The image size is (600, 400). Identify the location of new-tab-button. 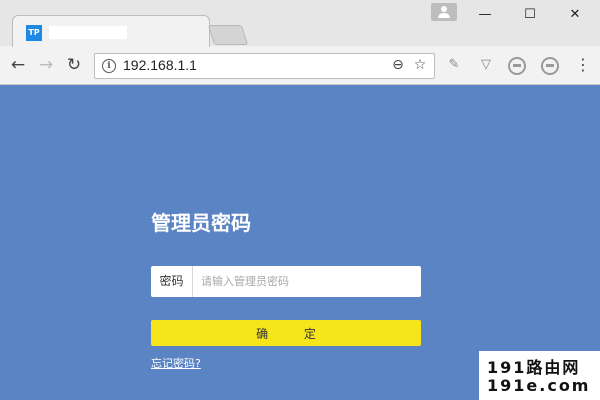
(228, 35).